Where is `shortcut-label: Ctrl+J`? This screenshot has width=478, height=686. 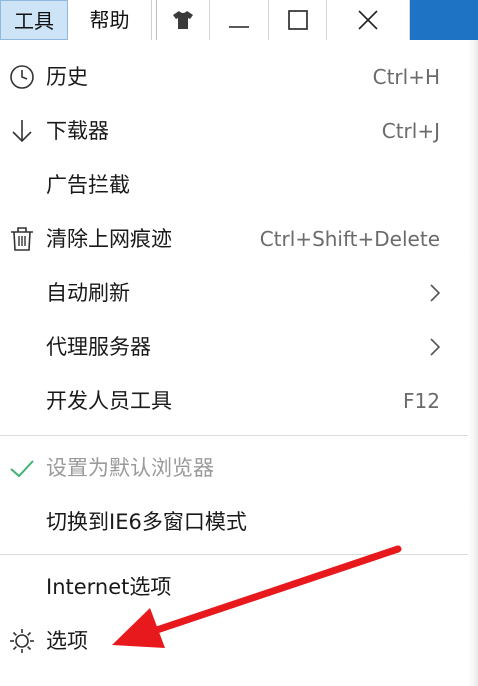
shortcut-label: Ctrl+J is located at coordinates (410, 131).